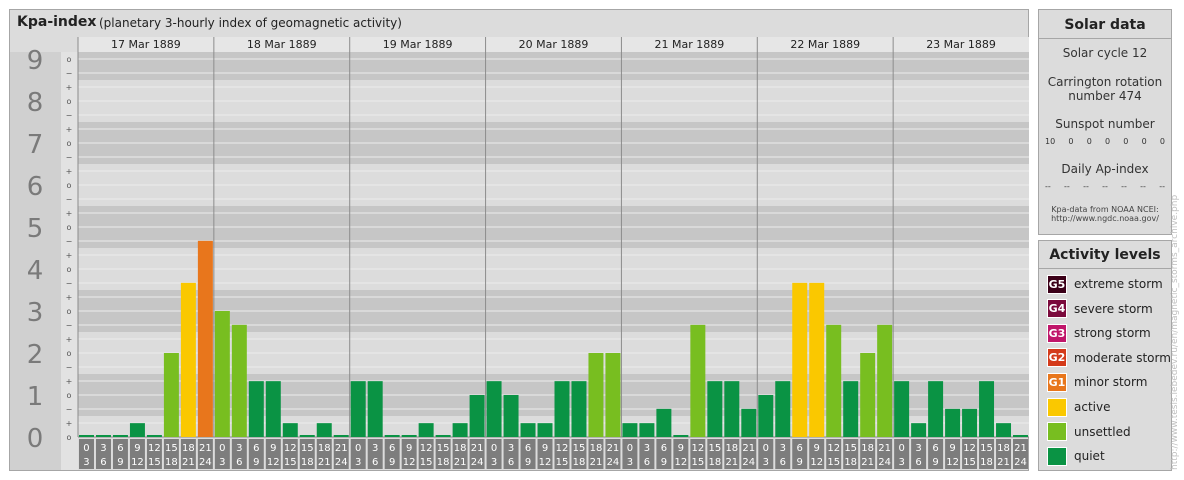 This screenshot has height=480, width=1184. I want to click on legend-swatch: G1, so click(1057, 382).